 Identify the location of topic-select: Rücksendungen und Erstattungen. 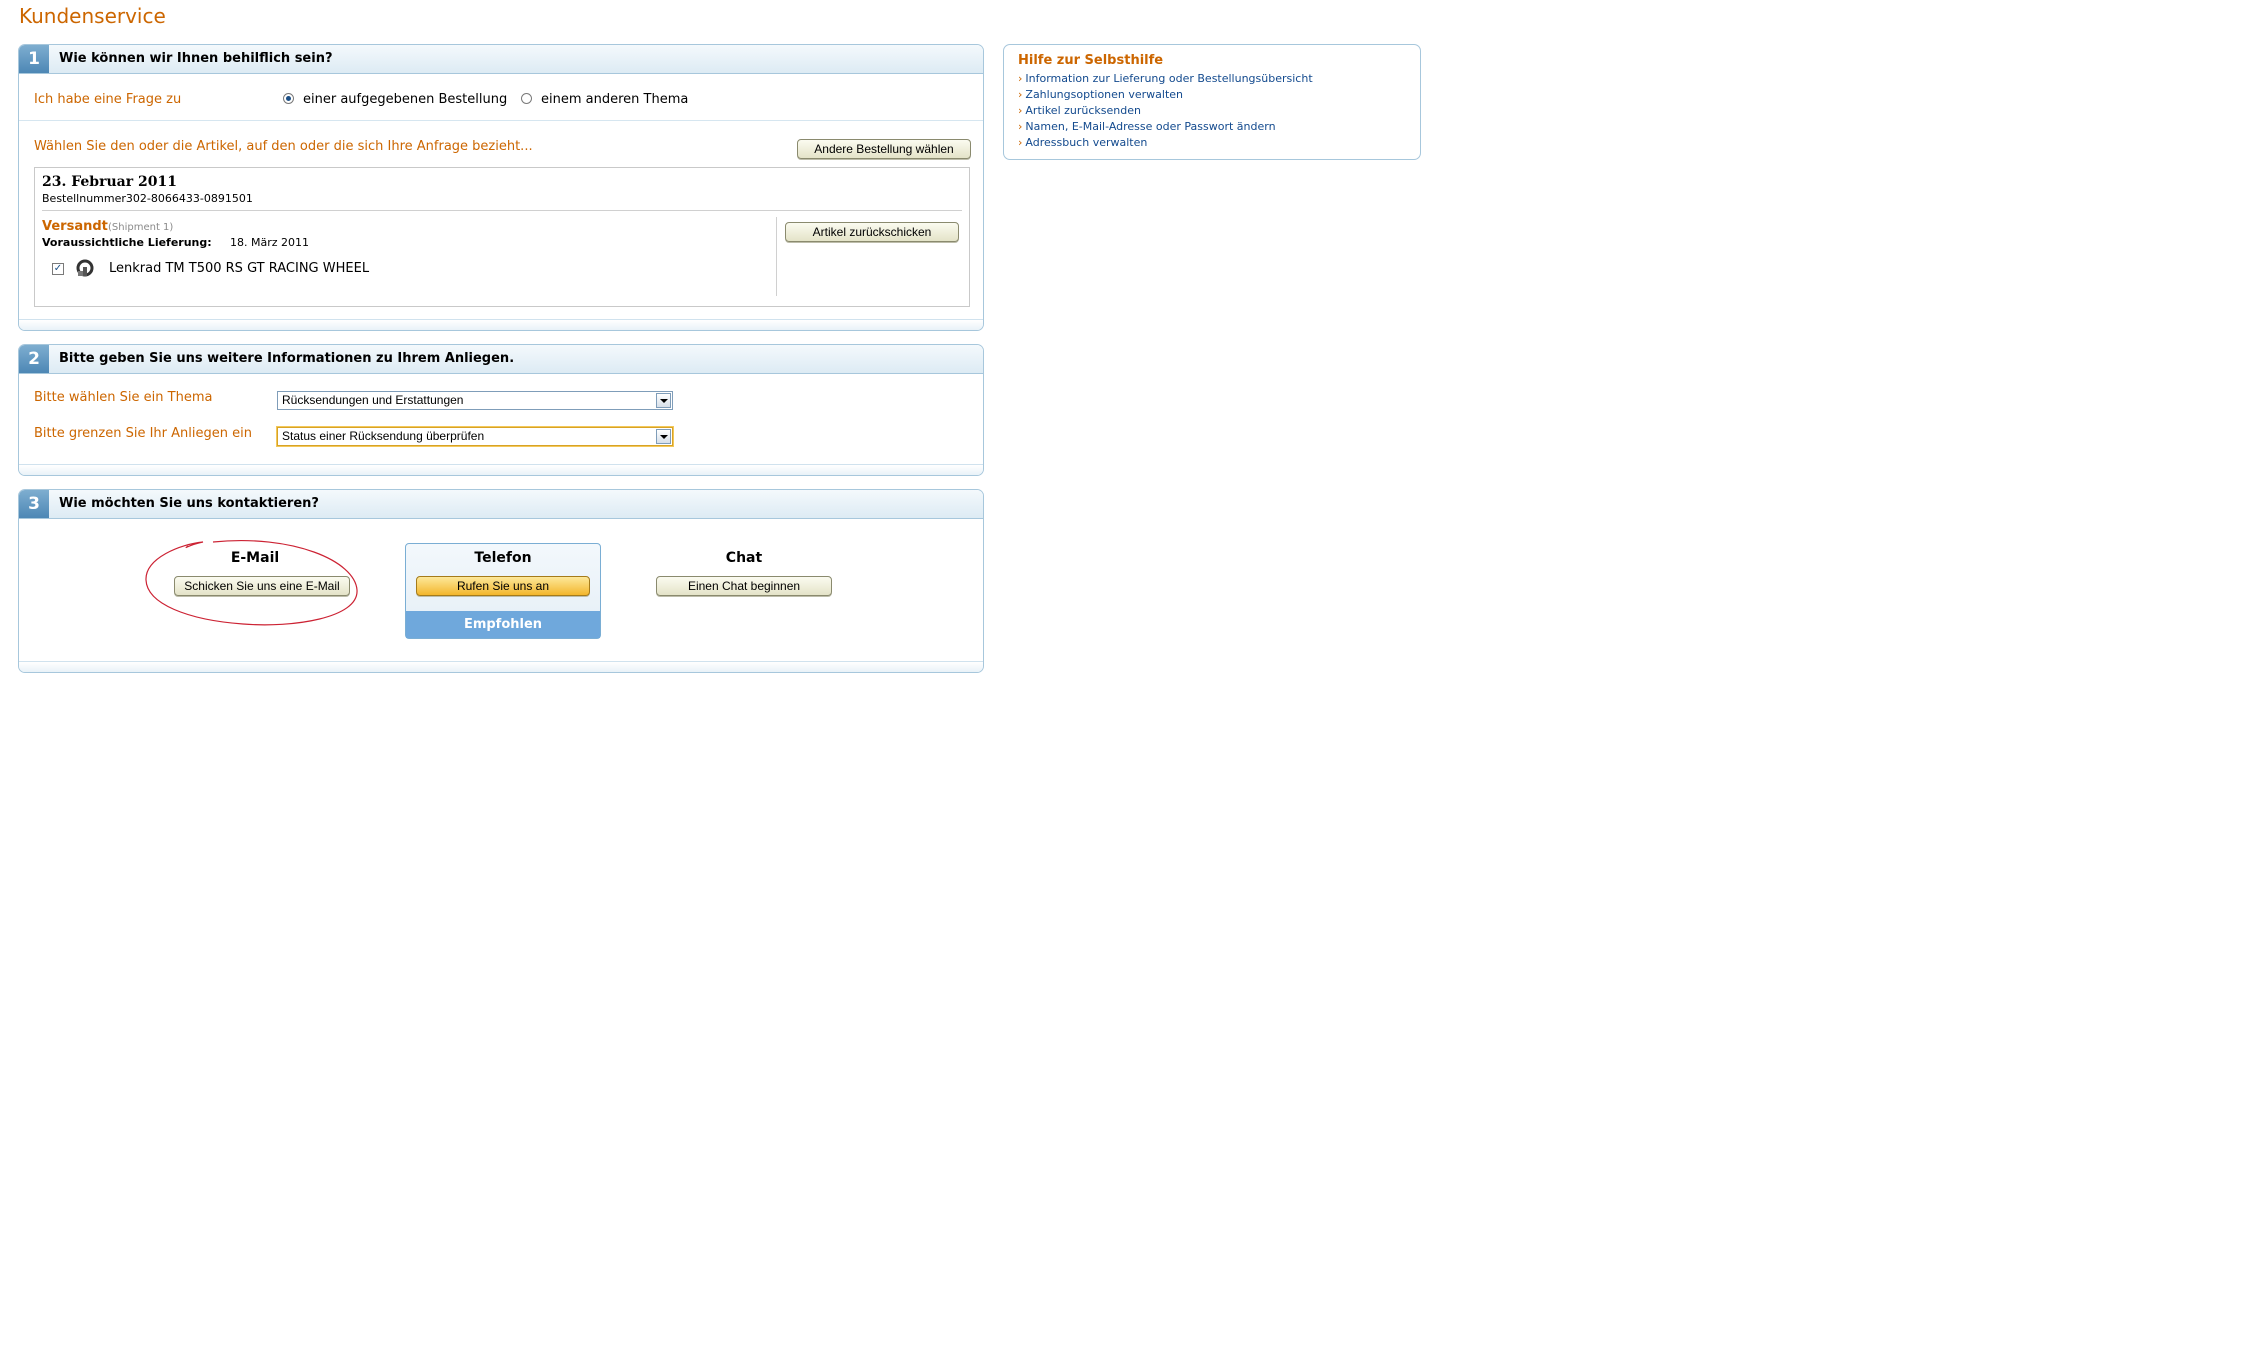
(475, 400).